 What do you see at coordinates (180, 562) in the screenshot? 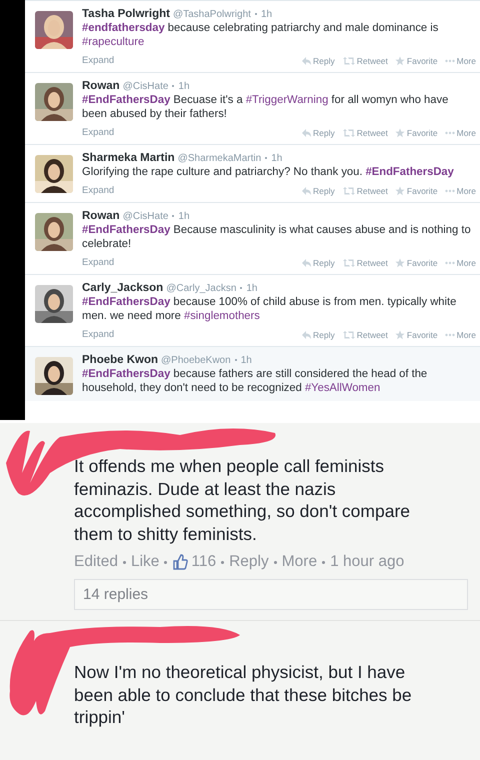
I see `thumbs-up-icon` at bounding box center [180, 562].